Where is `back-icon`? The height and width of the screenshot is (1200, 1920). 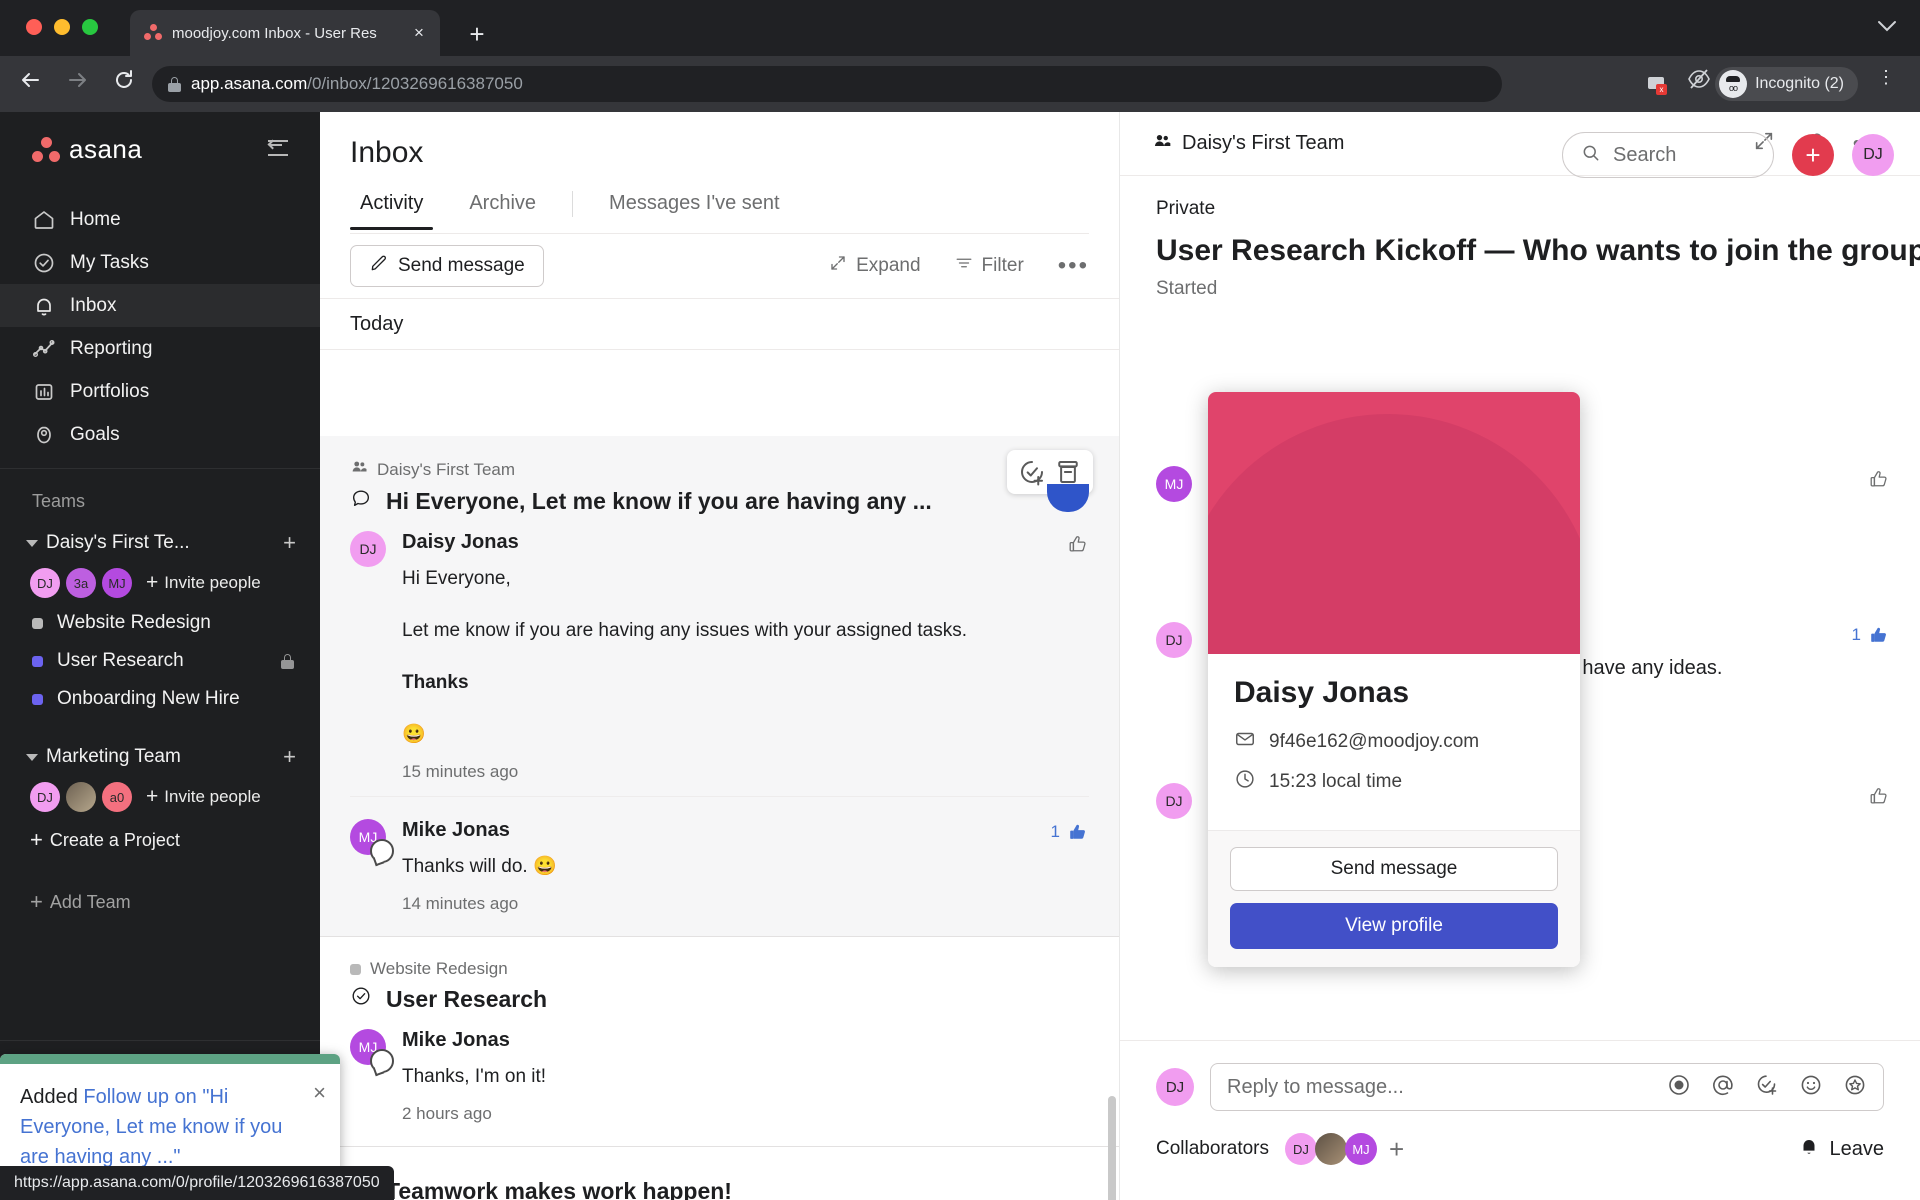 back-icon is located at coordinates (30, 84).